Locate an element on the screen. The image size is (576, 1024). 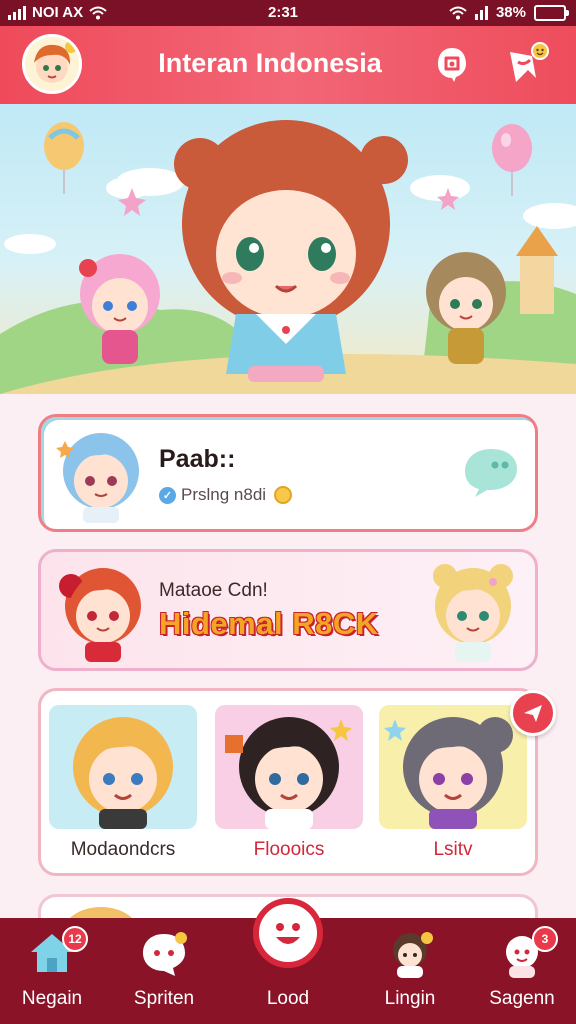
coin-icon is located at coordinates (283, 495).